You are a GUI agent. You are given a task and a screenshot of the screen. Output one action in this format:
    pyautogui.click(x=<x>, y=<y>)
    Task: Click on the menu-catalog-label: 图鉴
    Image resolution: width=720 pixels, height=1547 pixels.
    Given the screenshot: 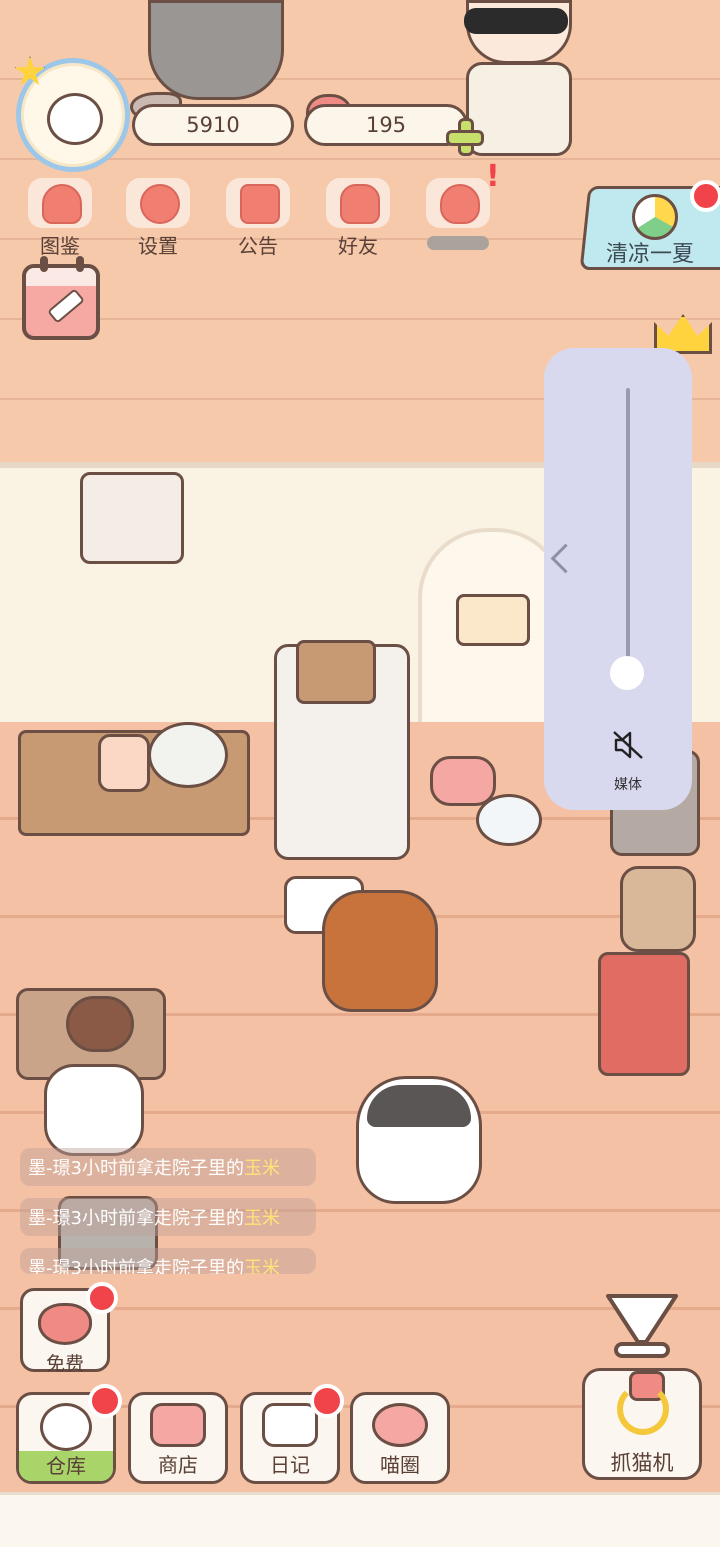 What is the action you would take?
    pyautogui.click(x=60, y=246)
    